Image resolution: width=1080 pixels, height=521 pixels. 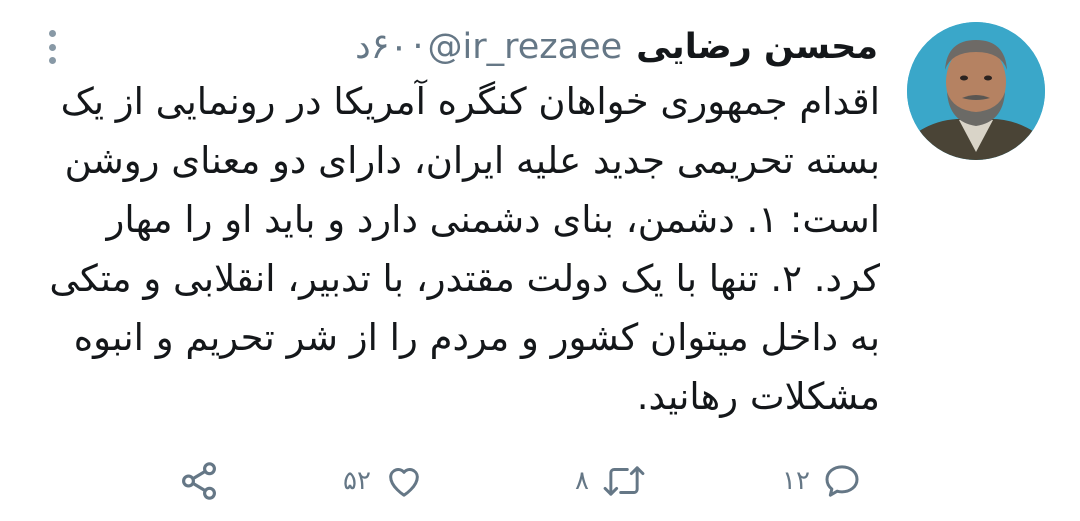 What do you see at coordinates (524, 47) in the screenshot?
I see `author-handle: @ir_rezaee` at bounding box center [524, 47].